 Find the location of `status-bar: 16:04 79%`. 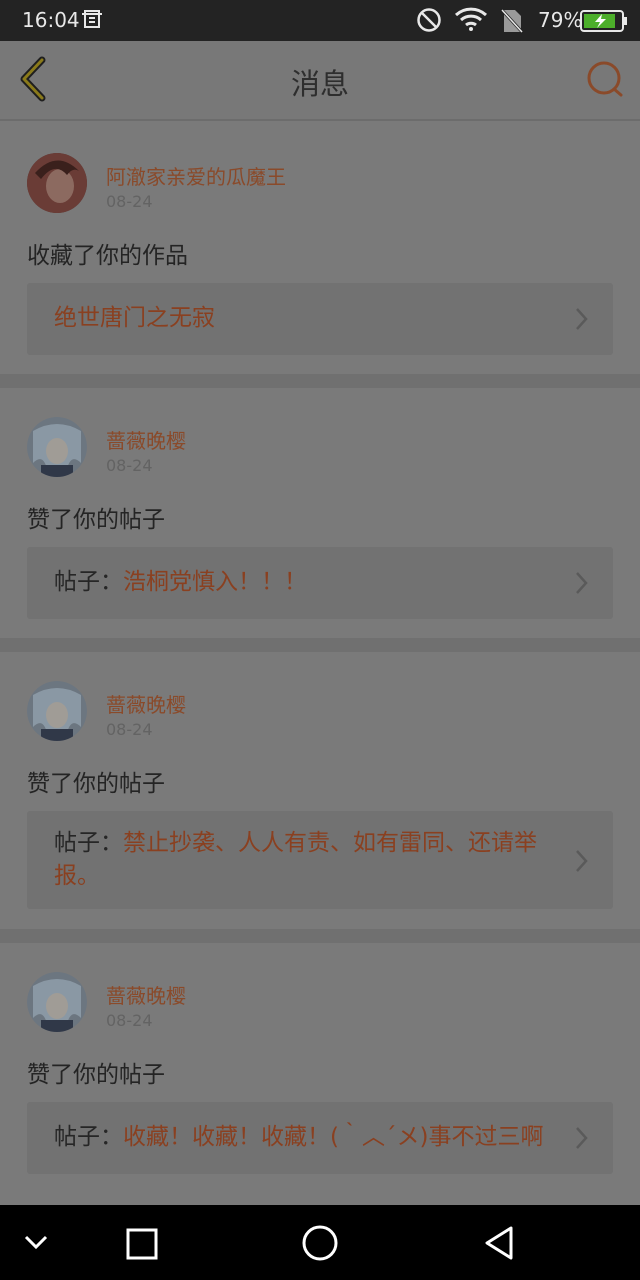

status-bar: 16:04 79% is located at coordinates (320, 20).